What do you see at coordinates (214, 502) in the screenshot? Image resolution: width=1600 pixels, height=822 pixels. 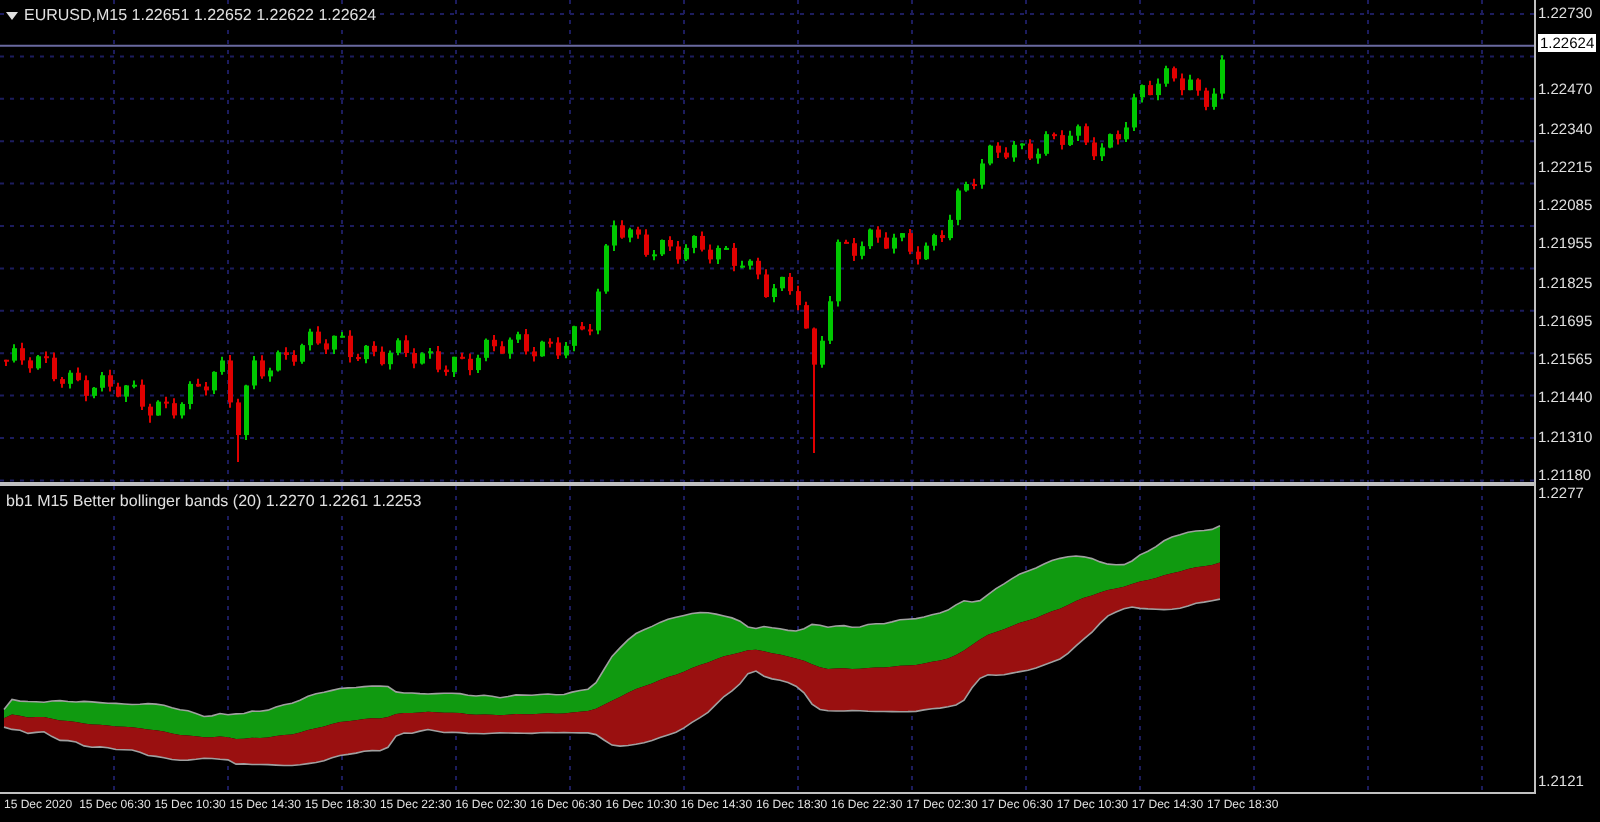 I see `indicator-title: bb1 M15 Better bollinger bands (20) 1.2270 1.2261 1.2253` at bounding box center [214, 502].